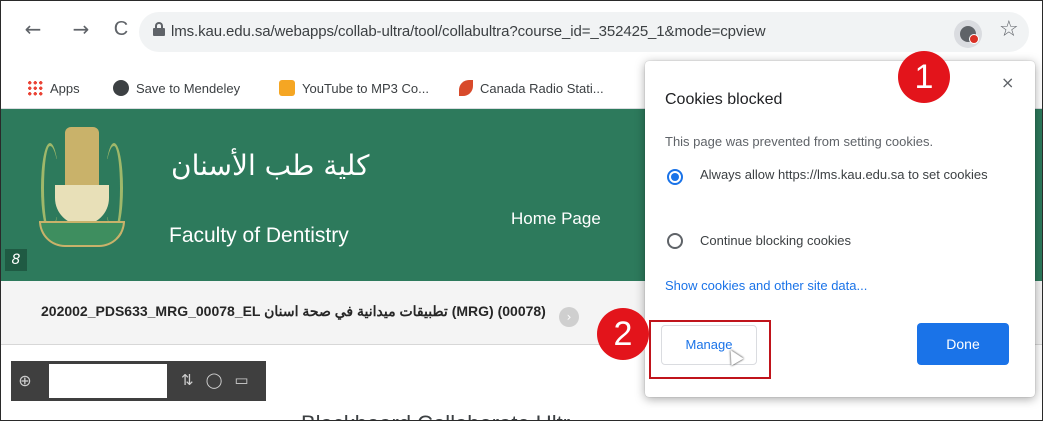  Describe the element at coordinates (25, 381) in the screenshot. I see `add-icon: ⊕` at that location.